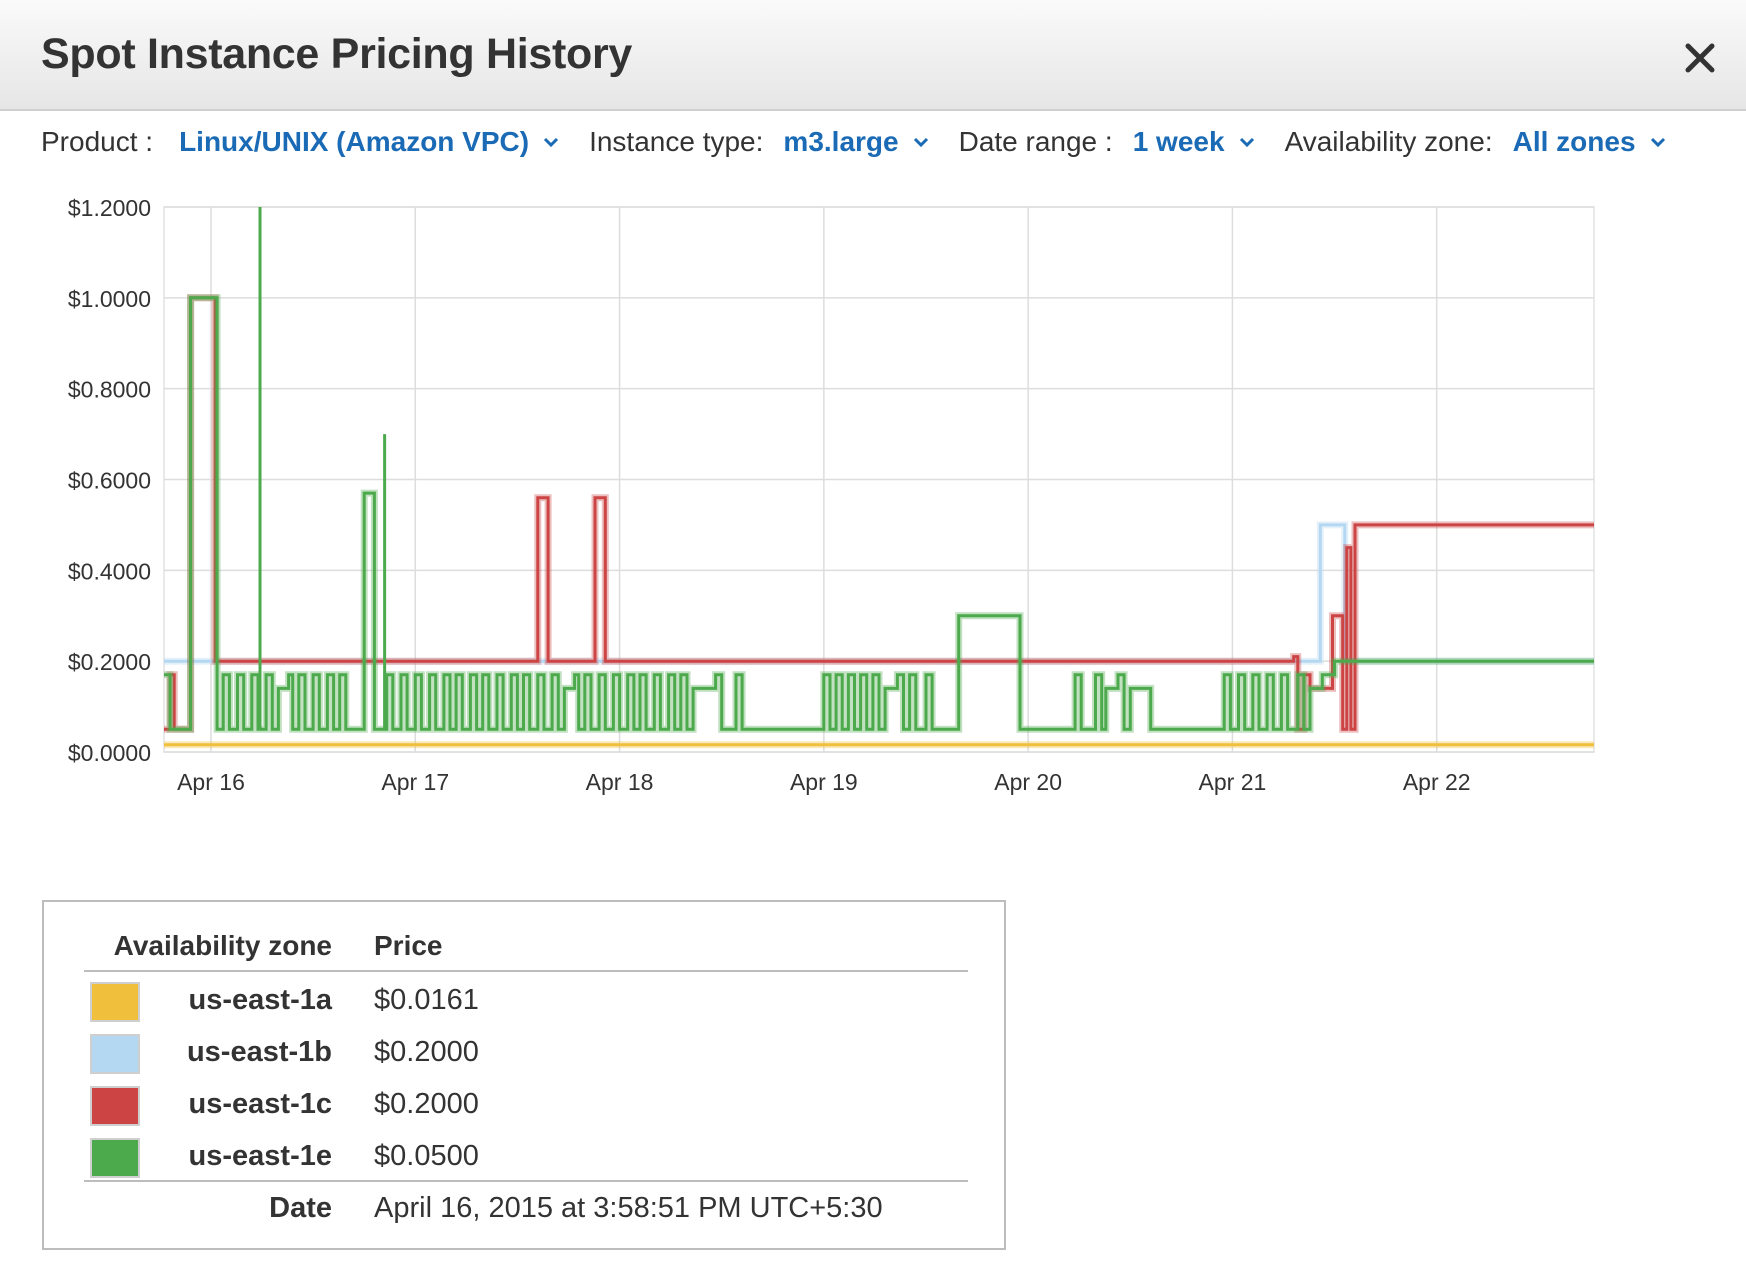 This screenshot has width=1746, height=1277. What do you see at coordinates (1178, 141) in the screenshot?
I see `date-range-value: 1 week` at bounding box center [1178, 141].